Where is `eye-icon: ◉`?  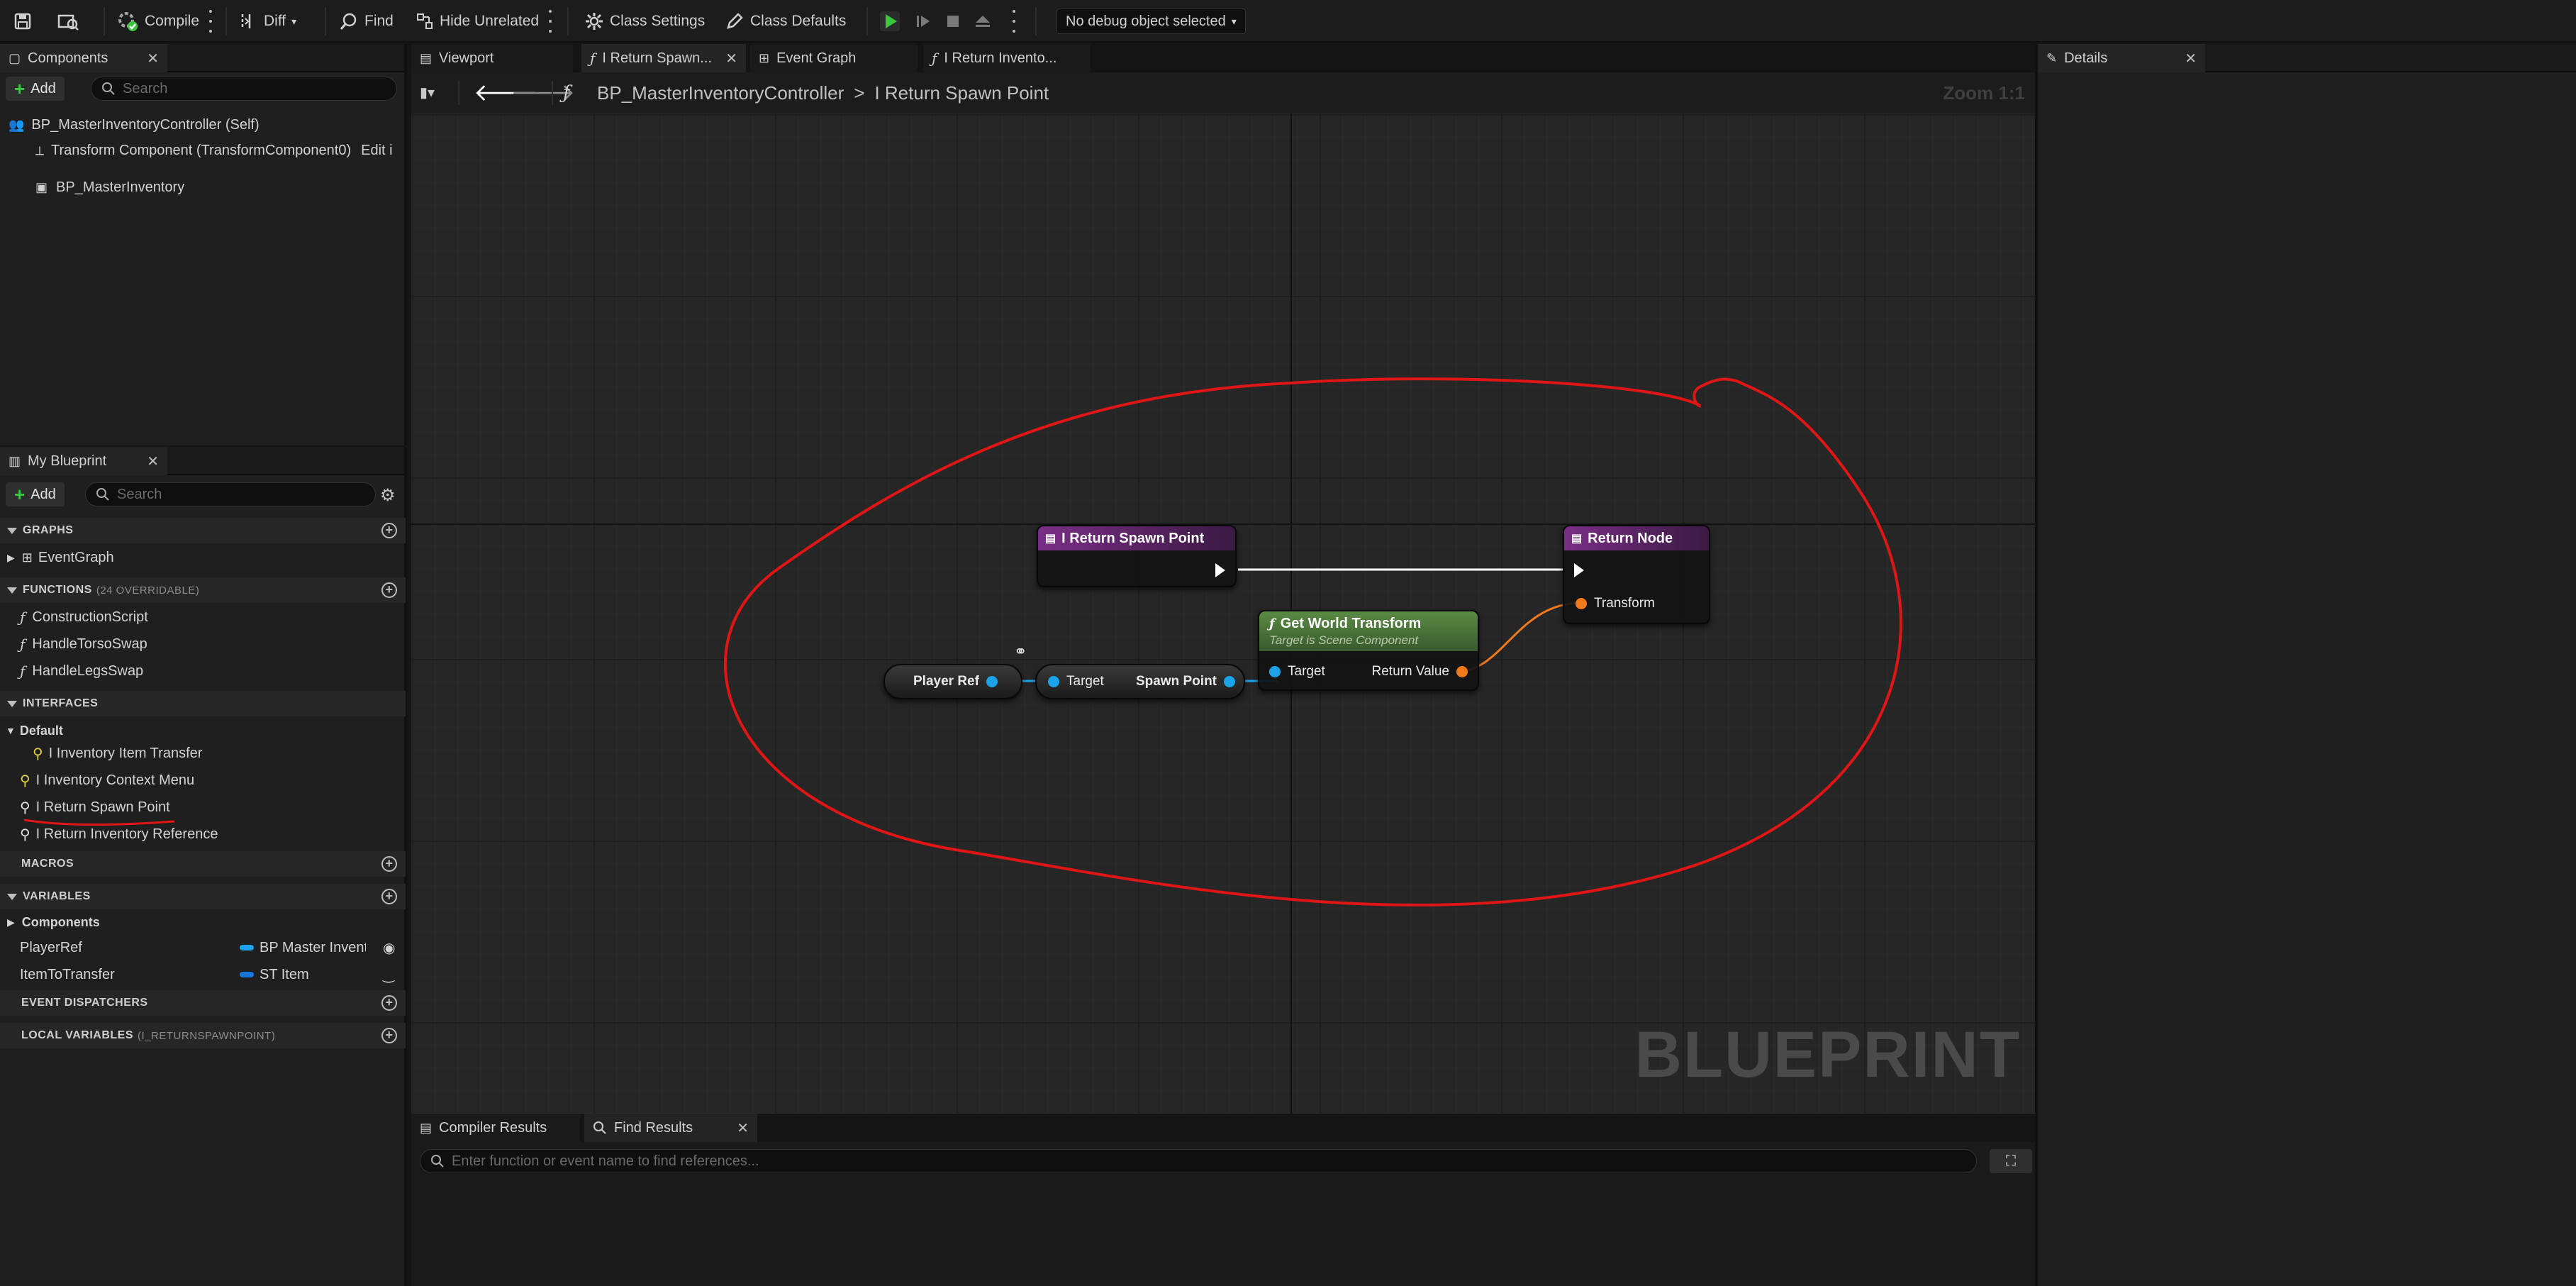 eye-icon: ◉ is located at coordinates (389, 948).